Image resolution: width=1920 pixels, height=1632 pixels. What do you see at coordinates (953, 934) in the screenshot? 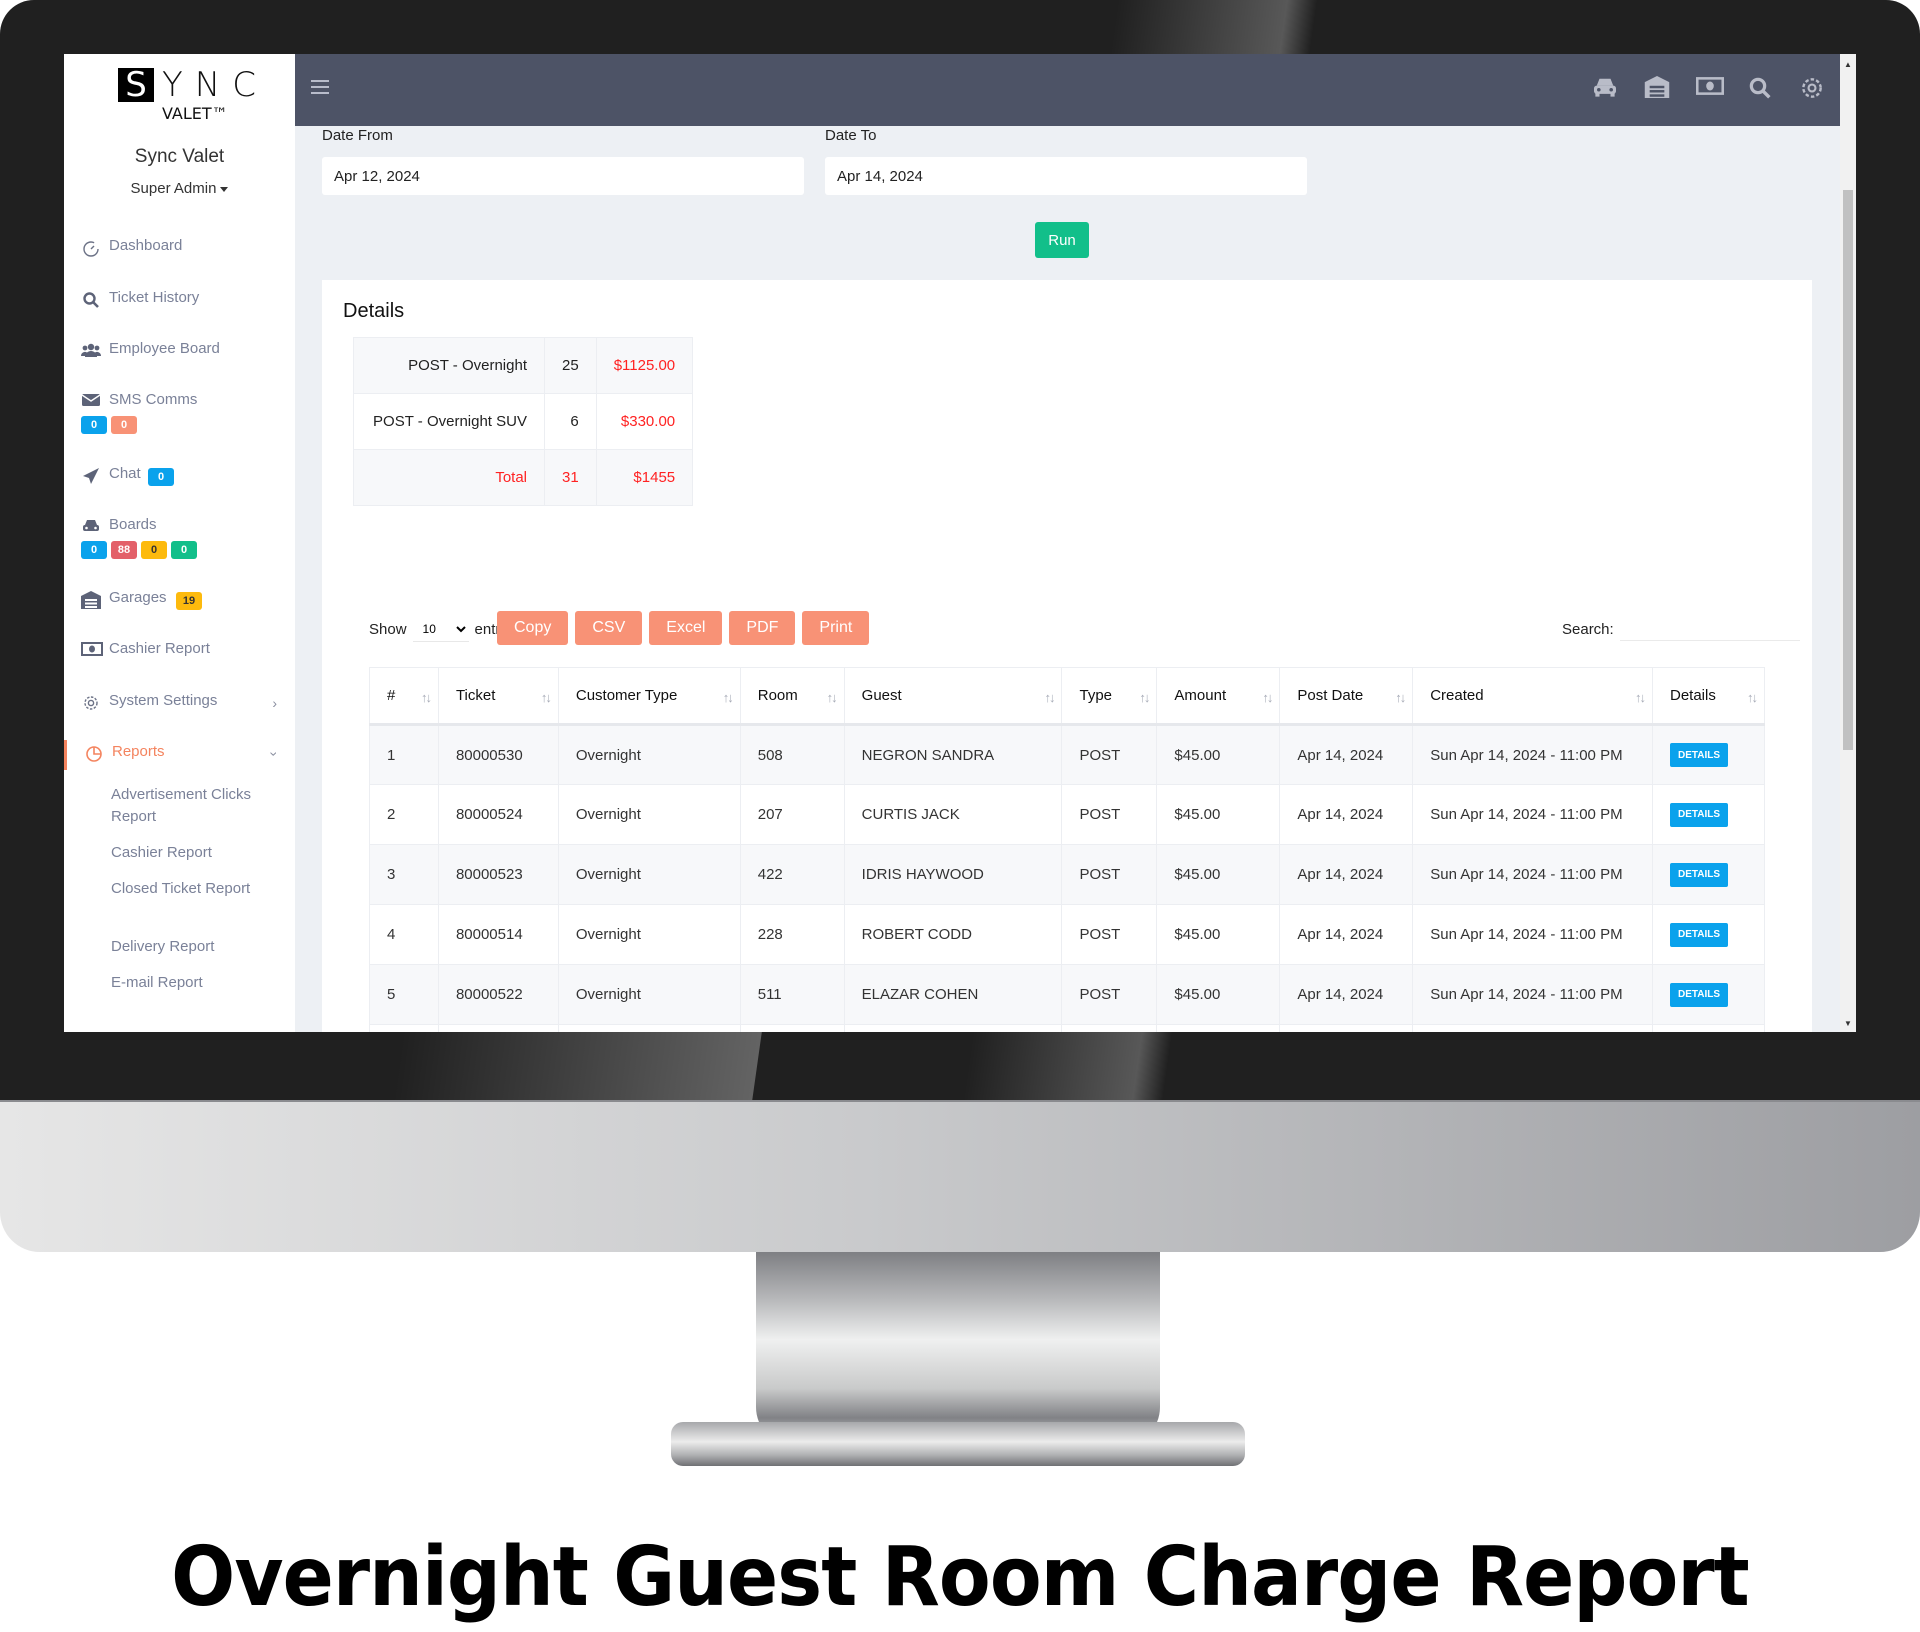
I see `cell-guest: ROBERT CODD` at bounding box center [953, 934].